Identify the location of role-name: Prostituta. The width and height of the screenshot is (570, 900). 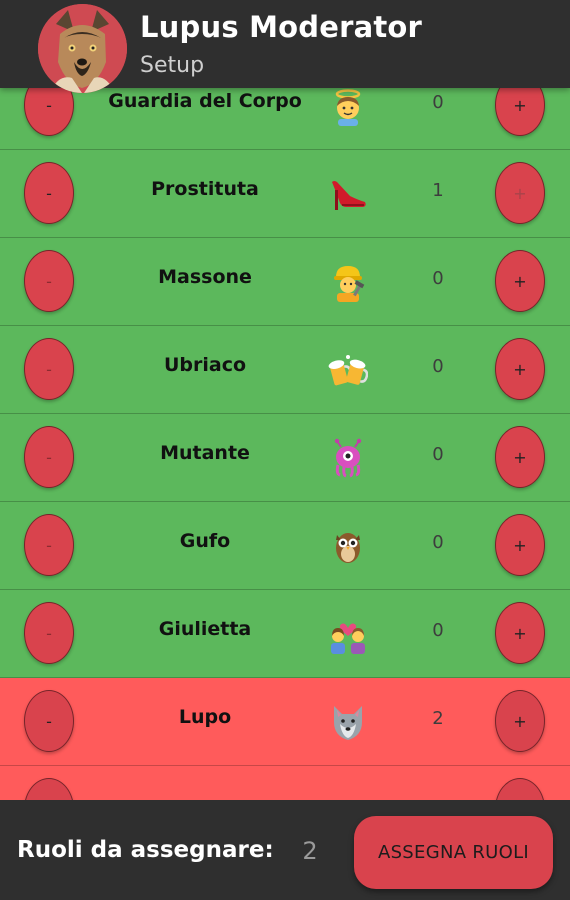
(205, 189).